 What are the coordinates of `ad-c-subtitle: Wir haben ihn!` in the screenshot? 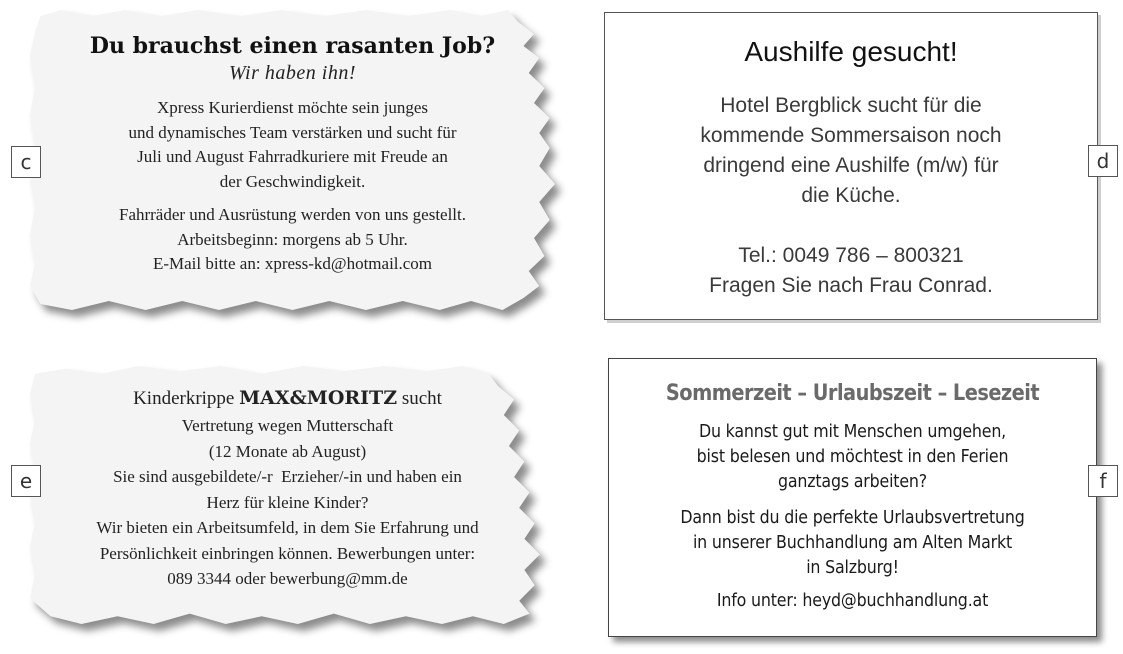 It's located at (292, 73).